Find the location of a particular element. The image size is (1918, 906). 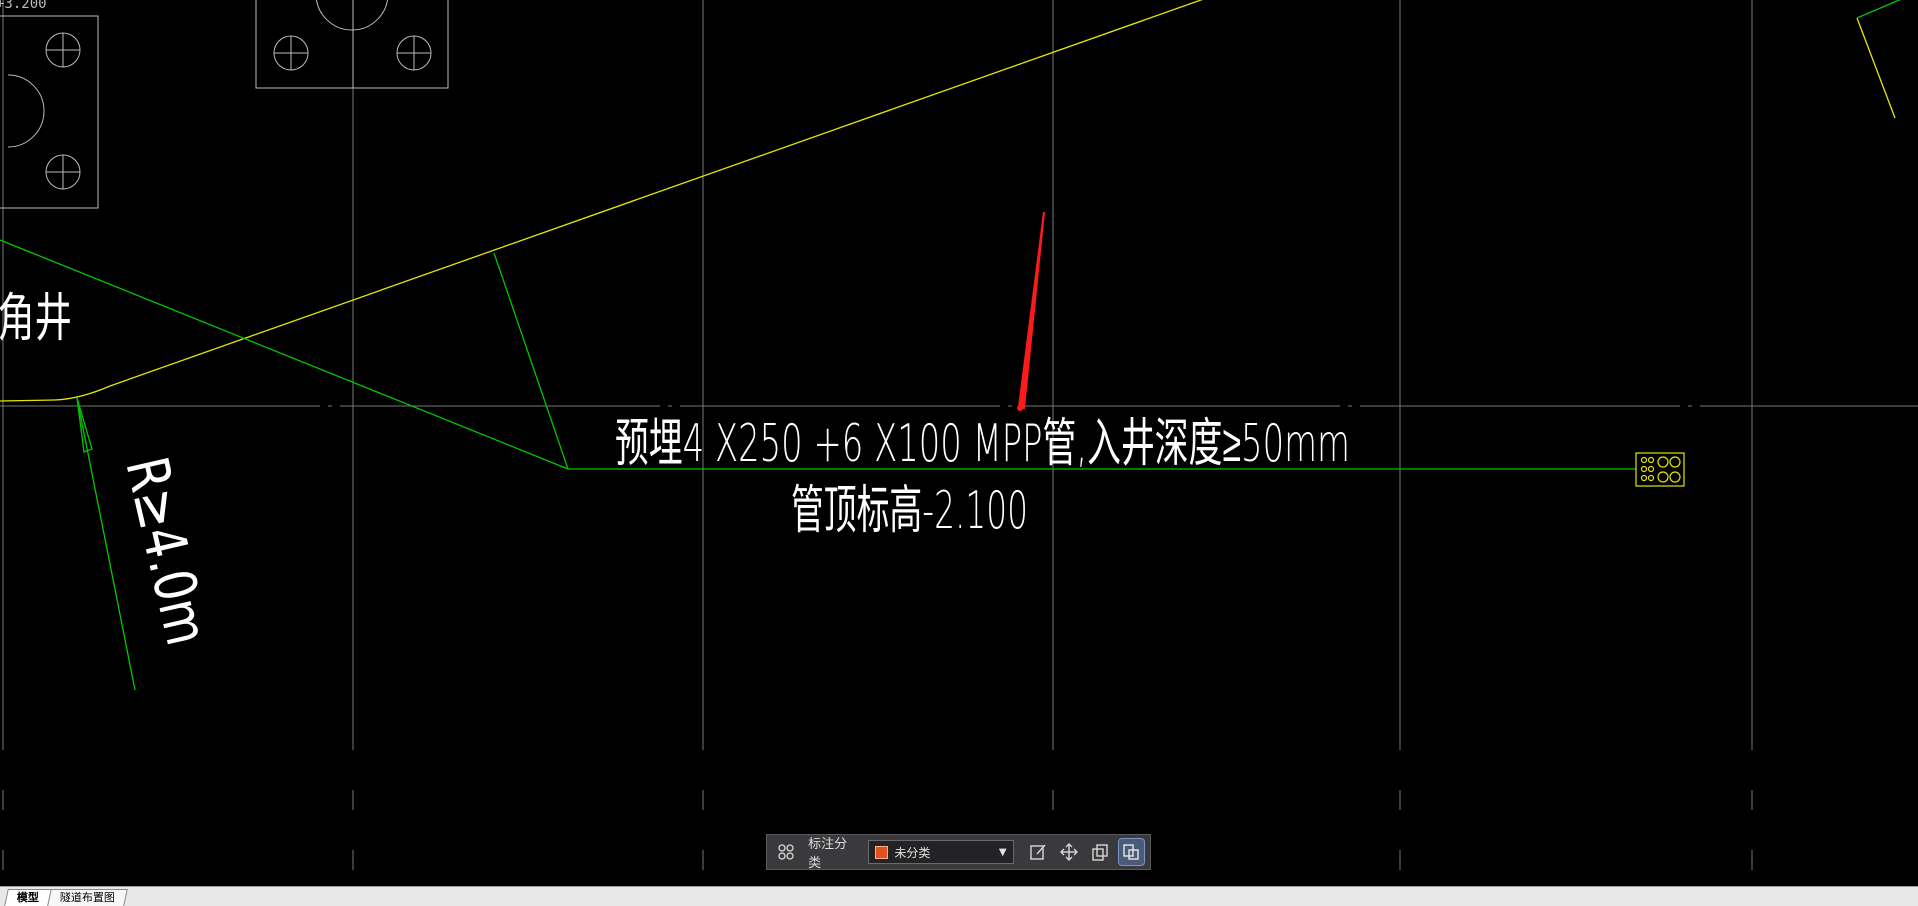

move-icon is located at coordinates (1069, 852).